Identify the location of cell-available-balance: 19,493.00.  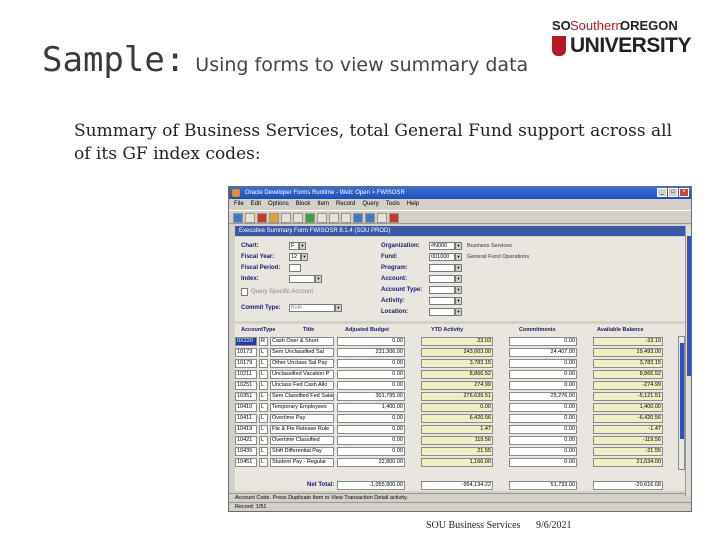
(628, 352).